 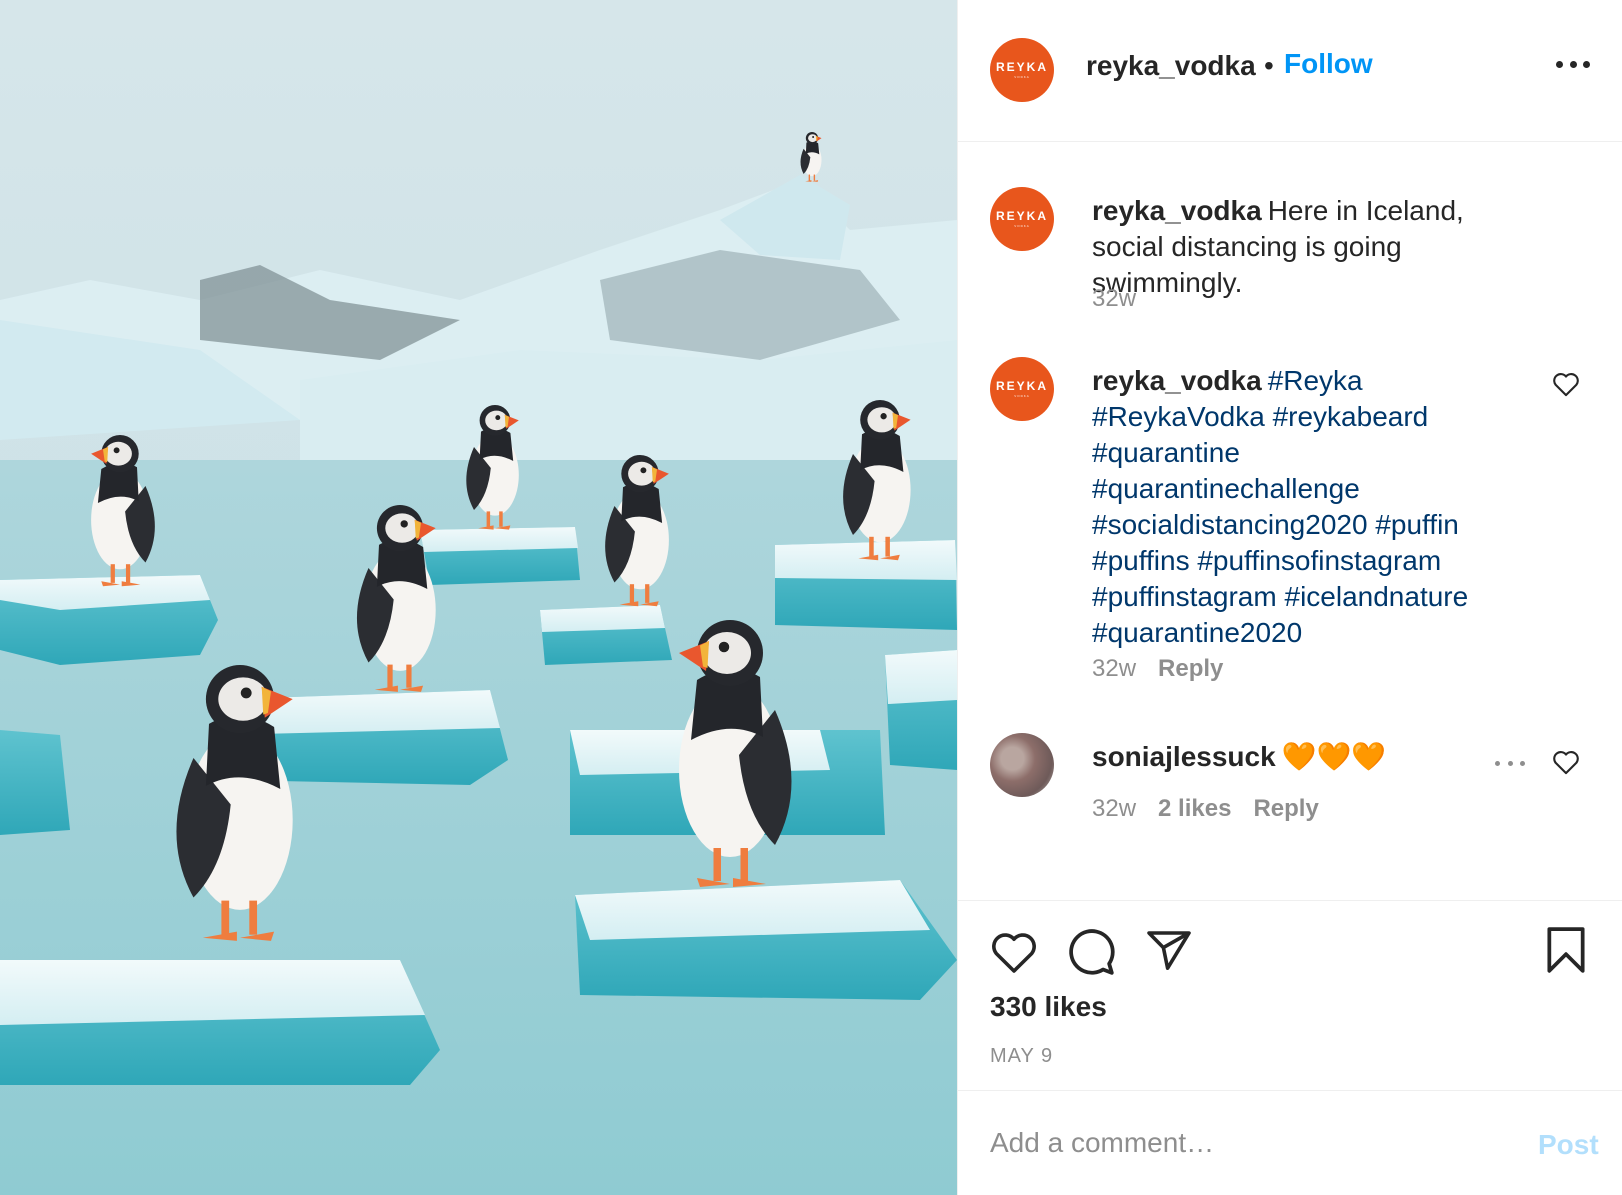 What do you see at coordinates (1568, 1145) in the screenshot?
I see `post-comment-button: Post` at bounding box center [1568, 1145].